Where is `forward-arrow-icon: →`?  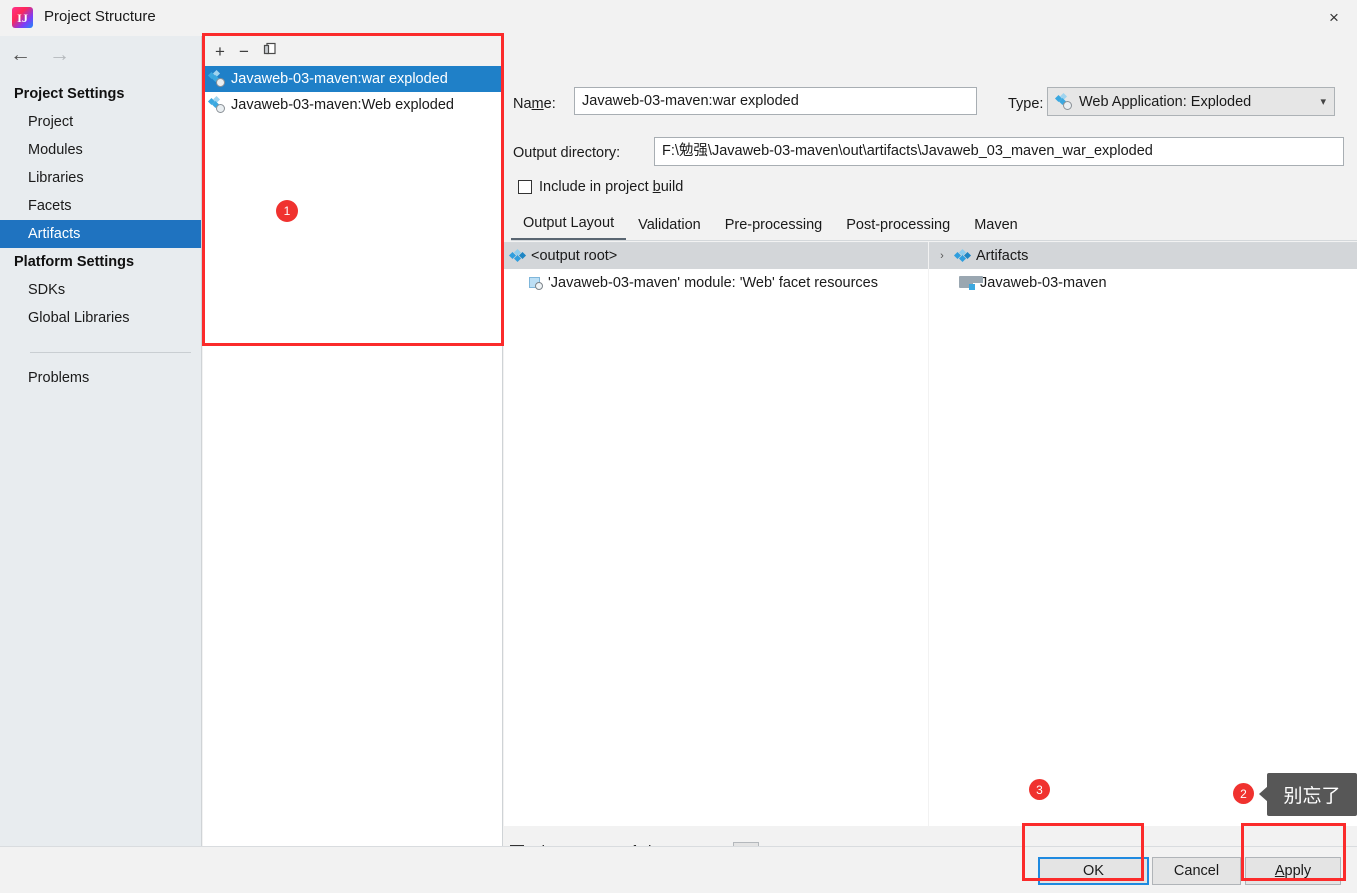 forward-arrow-icon: → is located at coordinates (59, 54).